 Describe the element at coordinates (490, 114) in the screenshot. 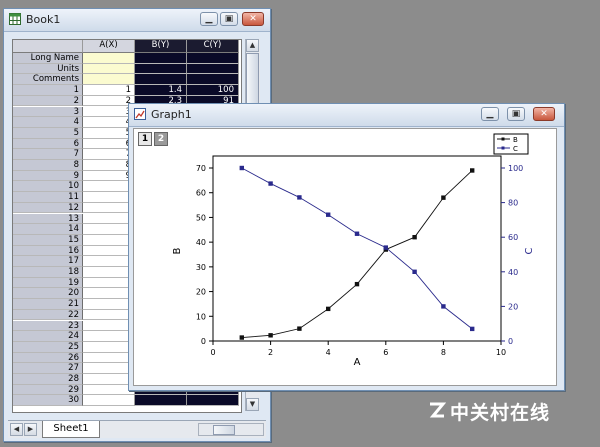

I see `graph-minimize-button: ▁` at that location.